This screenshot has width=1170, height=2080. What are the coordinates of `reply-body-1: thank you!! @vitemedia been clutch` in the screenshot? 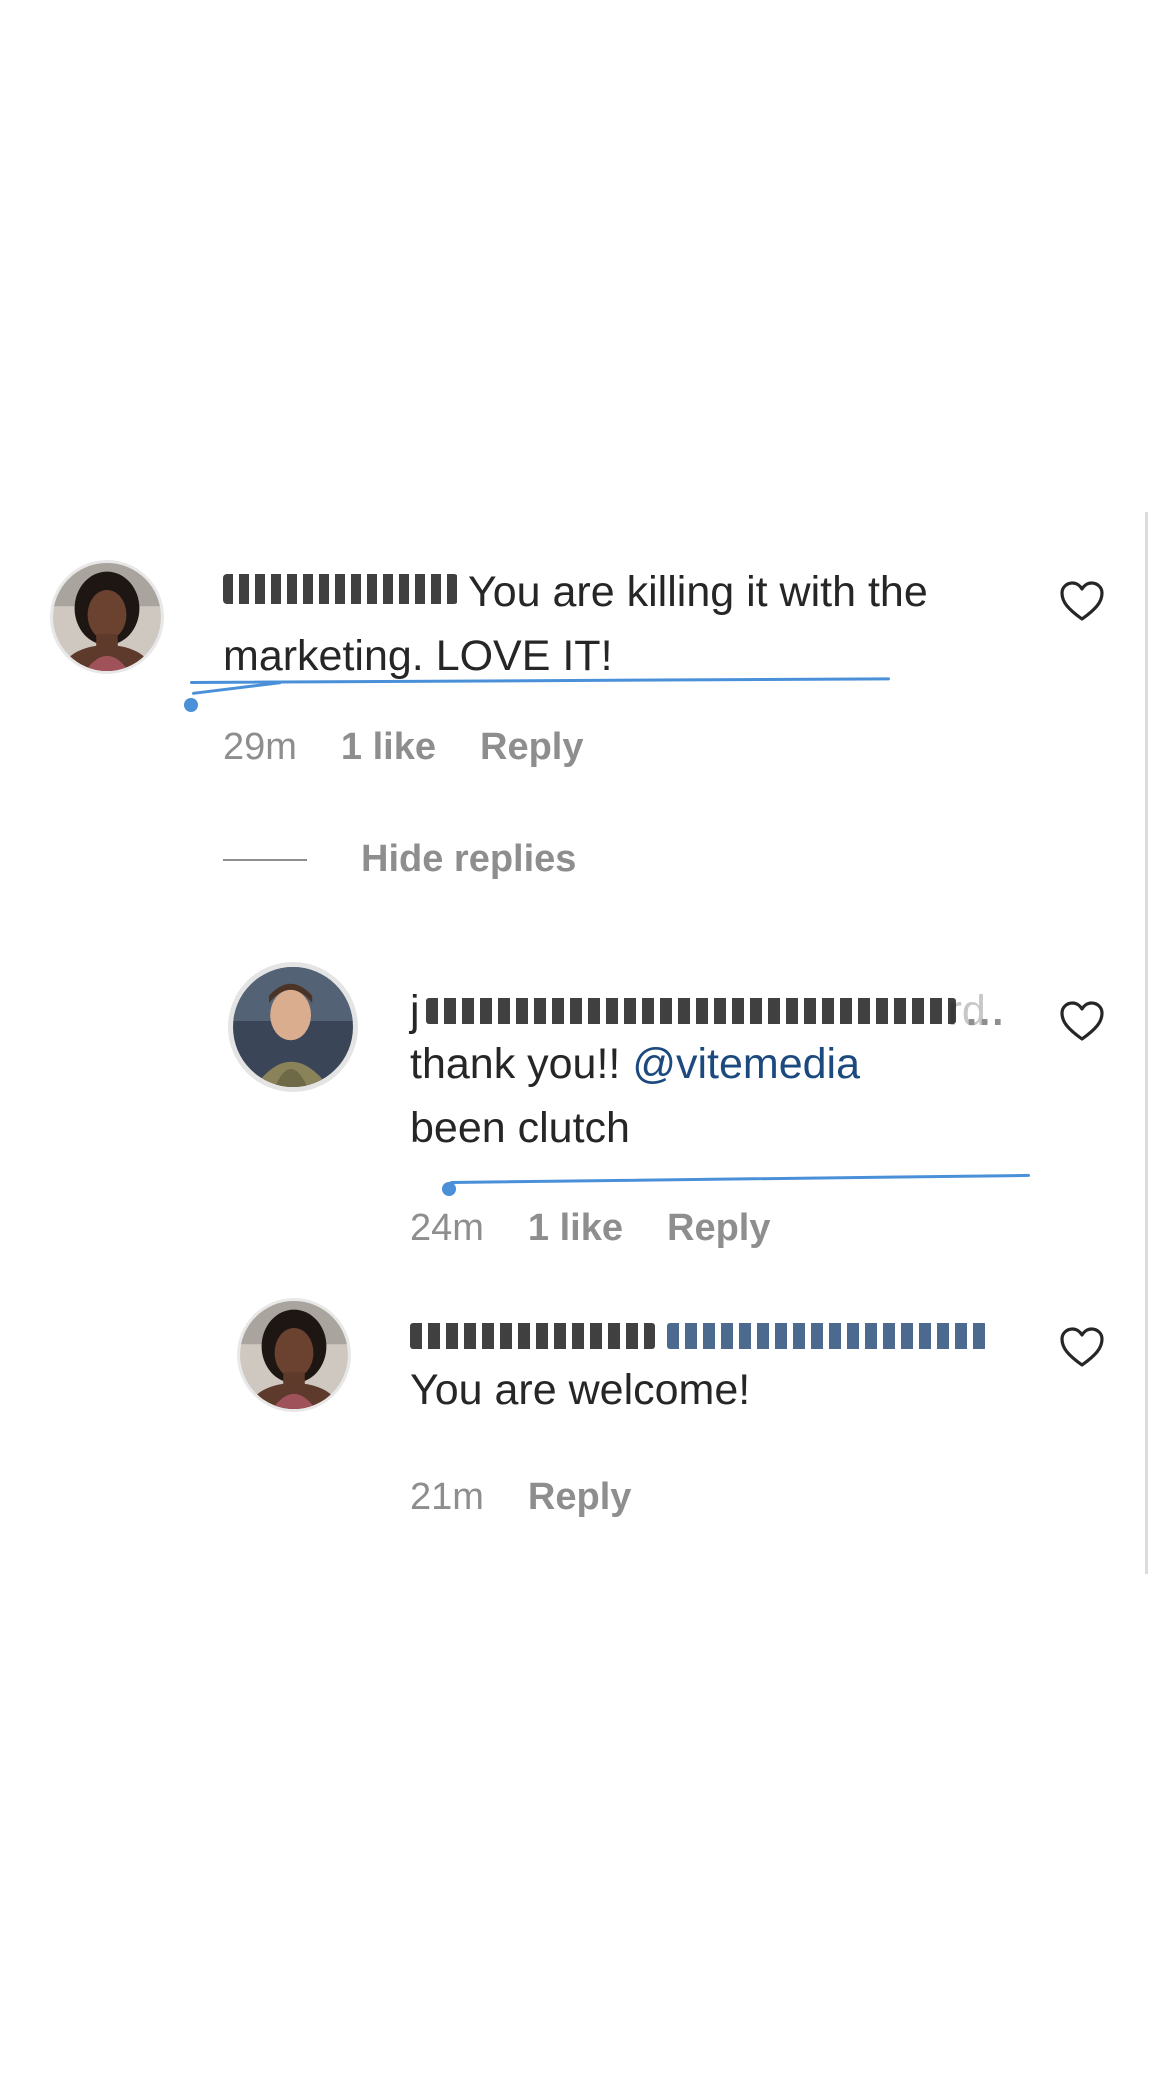 It's located at (690, 1096).